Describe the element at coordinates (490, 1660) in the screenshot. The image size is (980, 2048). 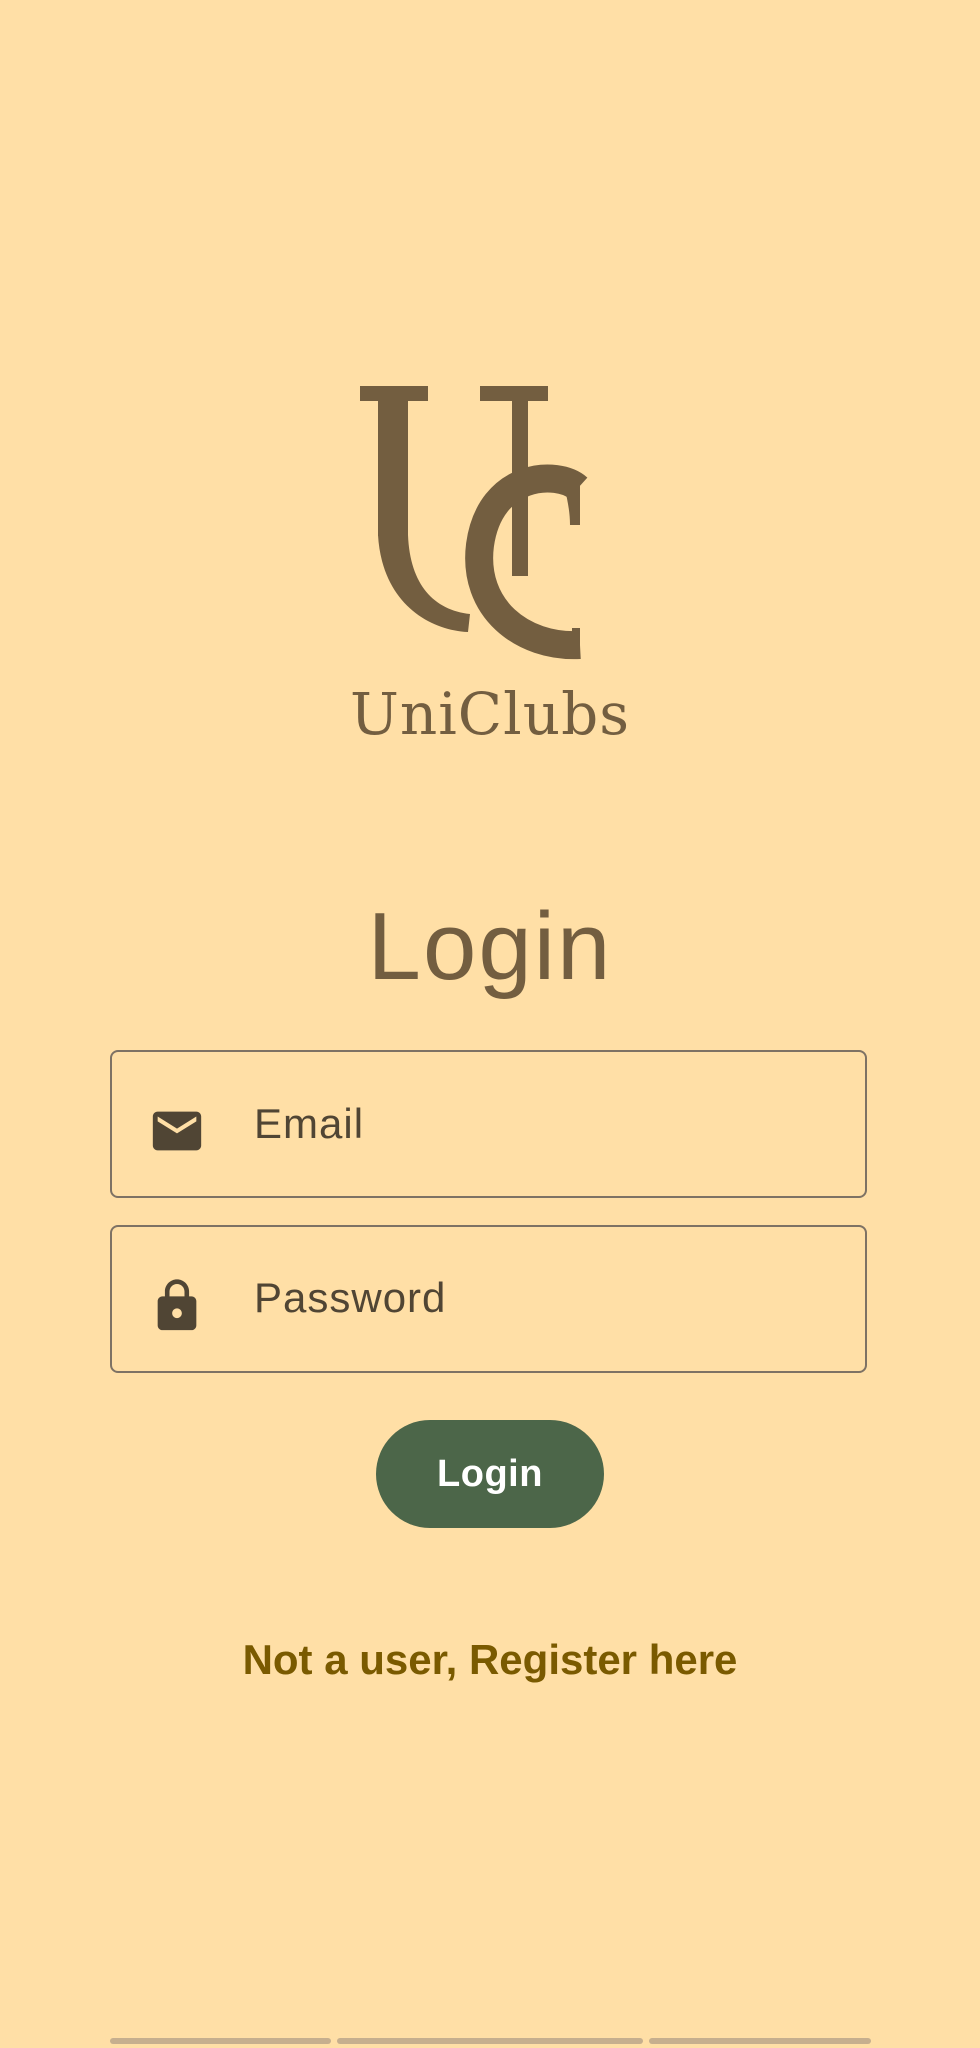
I see `register-link: Not a user, Register here` at that location.